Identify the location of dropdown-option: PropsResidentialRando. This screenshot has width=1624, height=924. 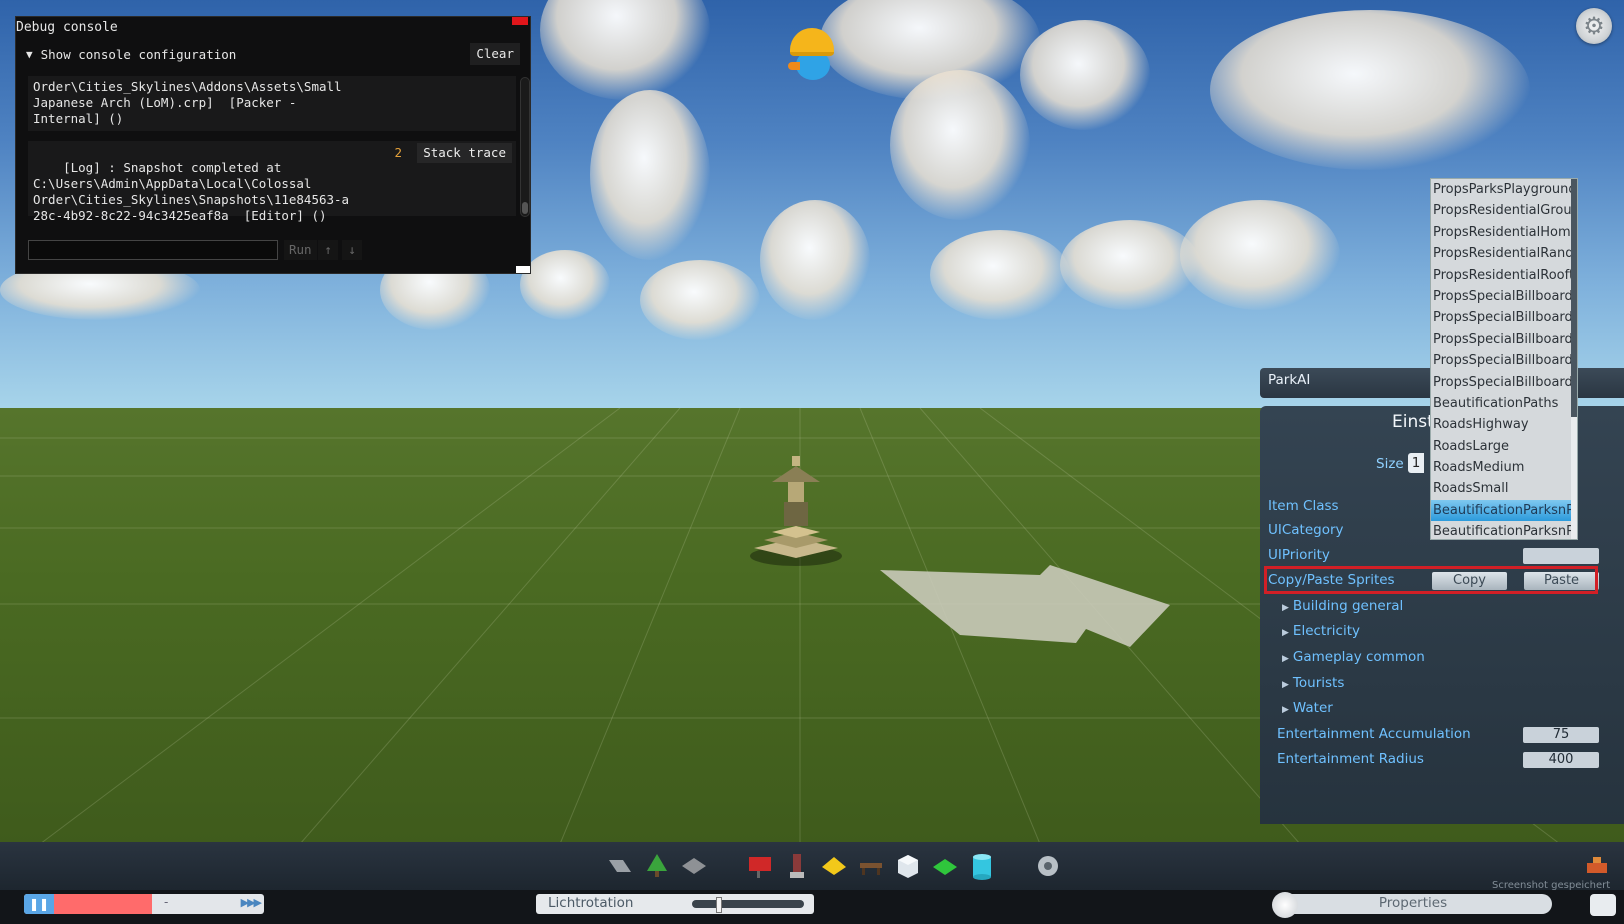
(1503, 253).